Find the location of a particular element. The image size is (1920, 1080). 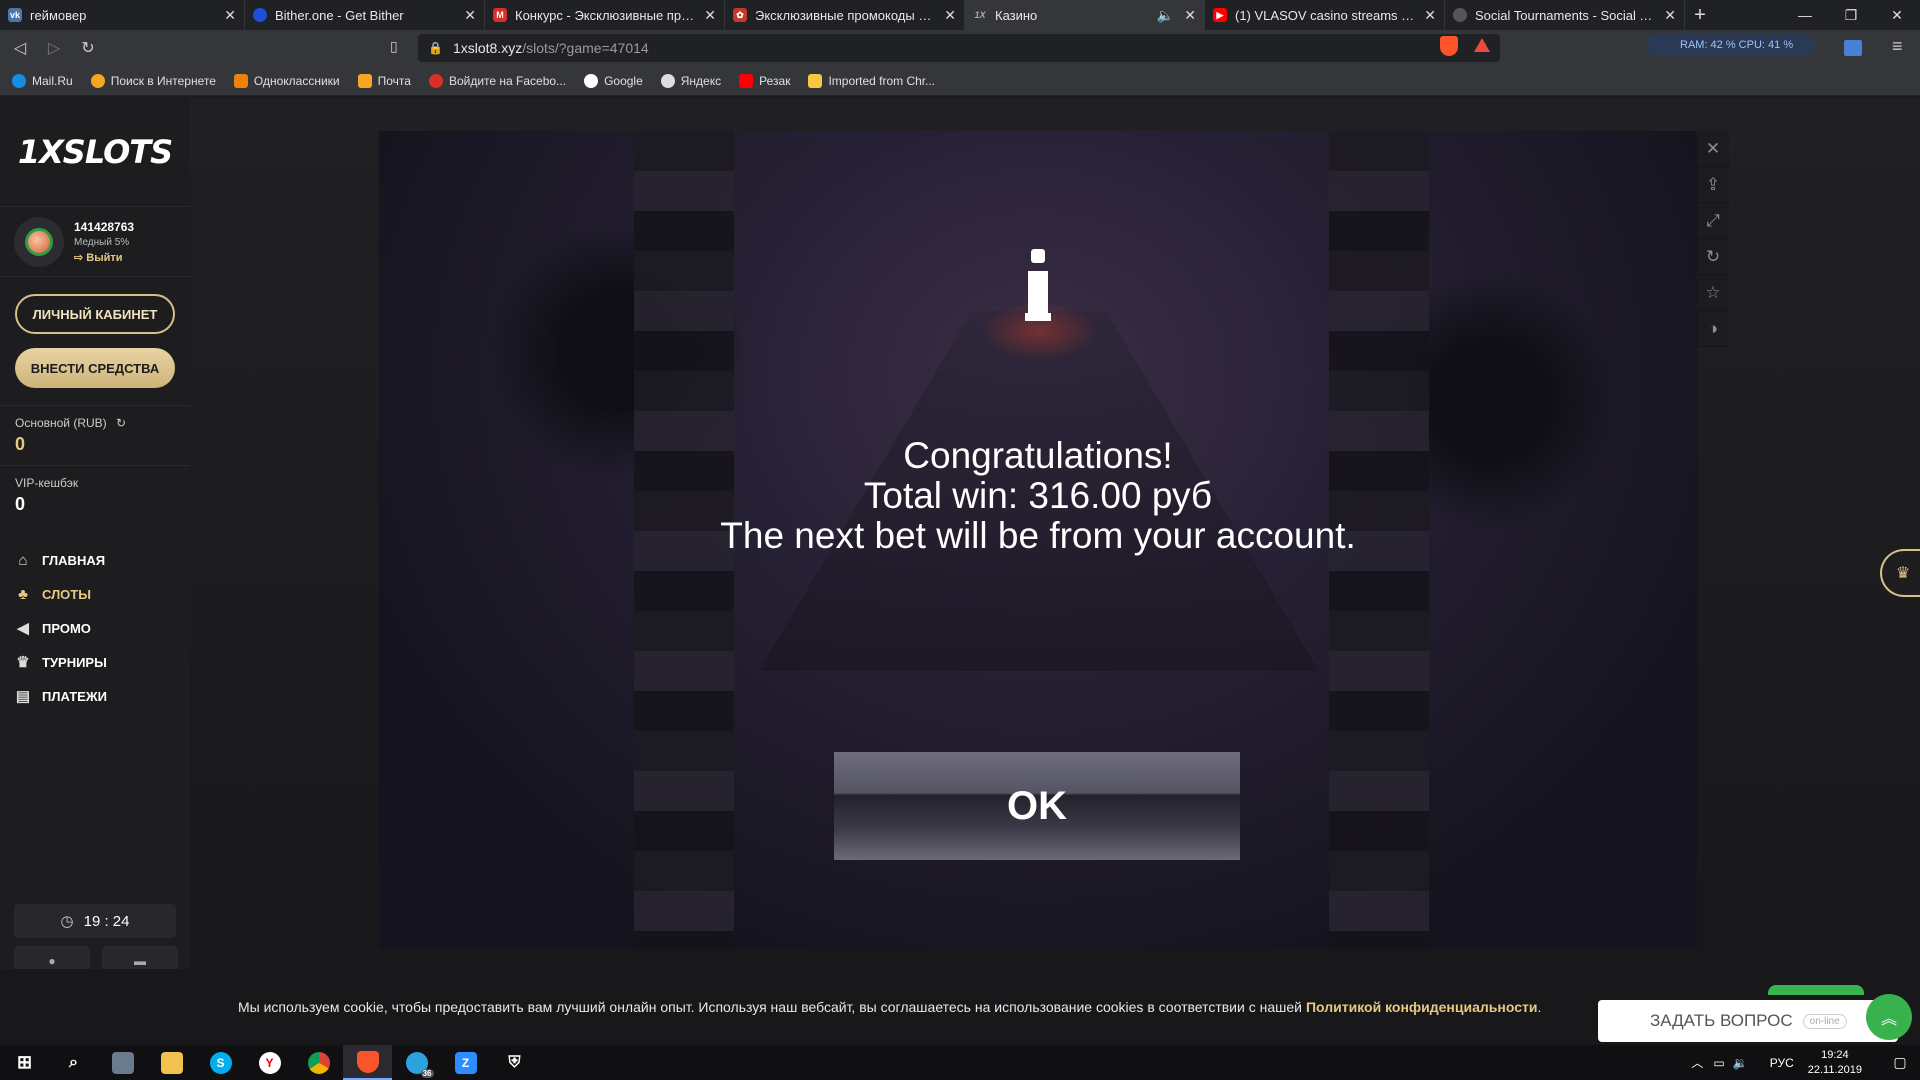

tab-vk: vk геймовер ✕ is located at coordinates (122, 15).